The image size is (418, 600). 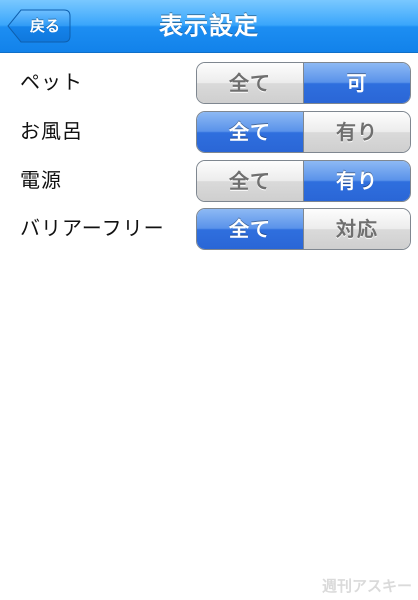 I want to click on segmented-control-pet: 全て 可, so click(x=303, y=83).